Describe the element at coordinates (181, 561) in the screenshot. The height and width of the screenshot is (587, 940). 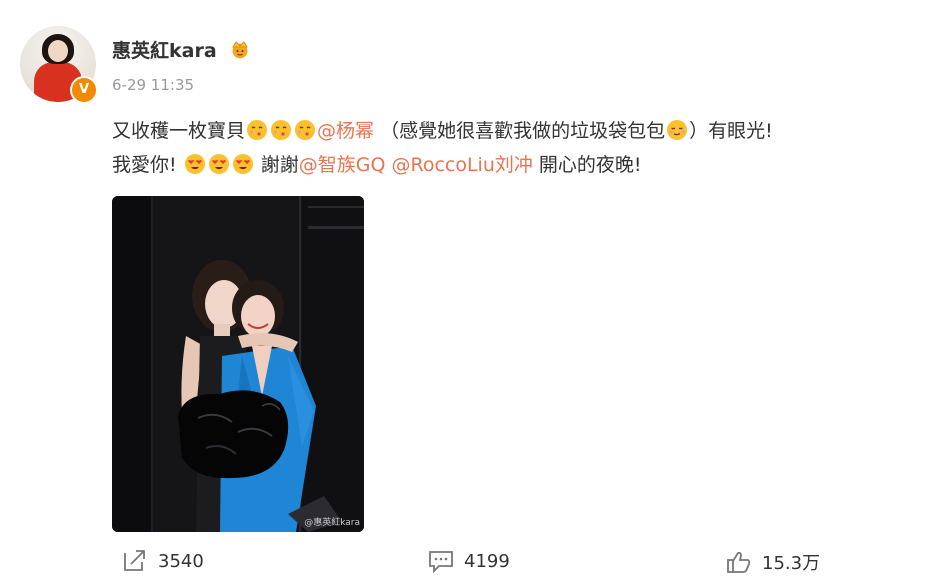
I see `repost-count: 3540` at that location.